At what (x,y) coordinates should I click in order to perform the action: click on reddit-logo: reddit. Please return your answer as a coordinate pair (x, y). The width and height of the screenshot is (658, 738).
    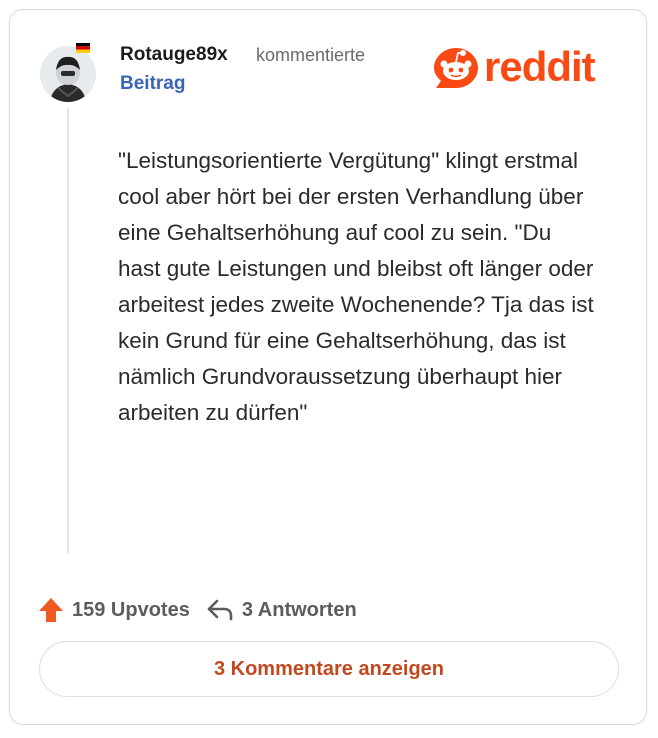
    Looking at the image, I should click on (514, 66).